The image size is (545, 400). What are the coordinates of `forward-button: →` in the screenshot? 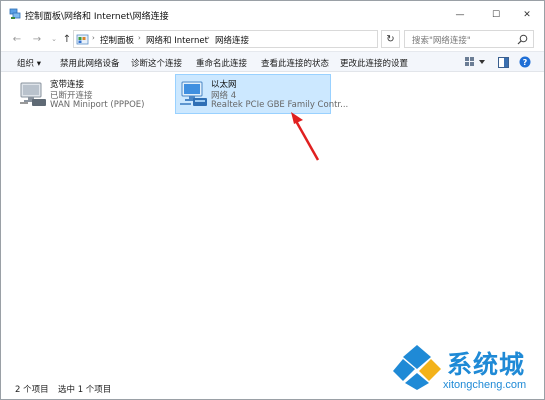 It's located at (37, 39).